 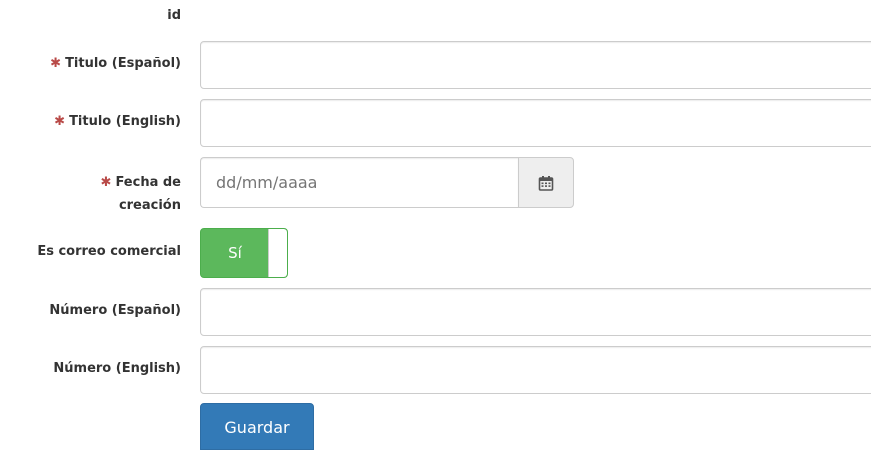 I want to click on calendar-icon, so click(x=546, y=183).